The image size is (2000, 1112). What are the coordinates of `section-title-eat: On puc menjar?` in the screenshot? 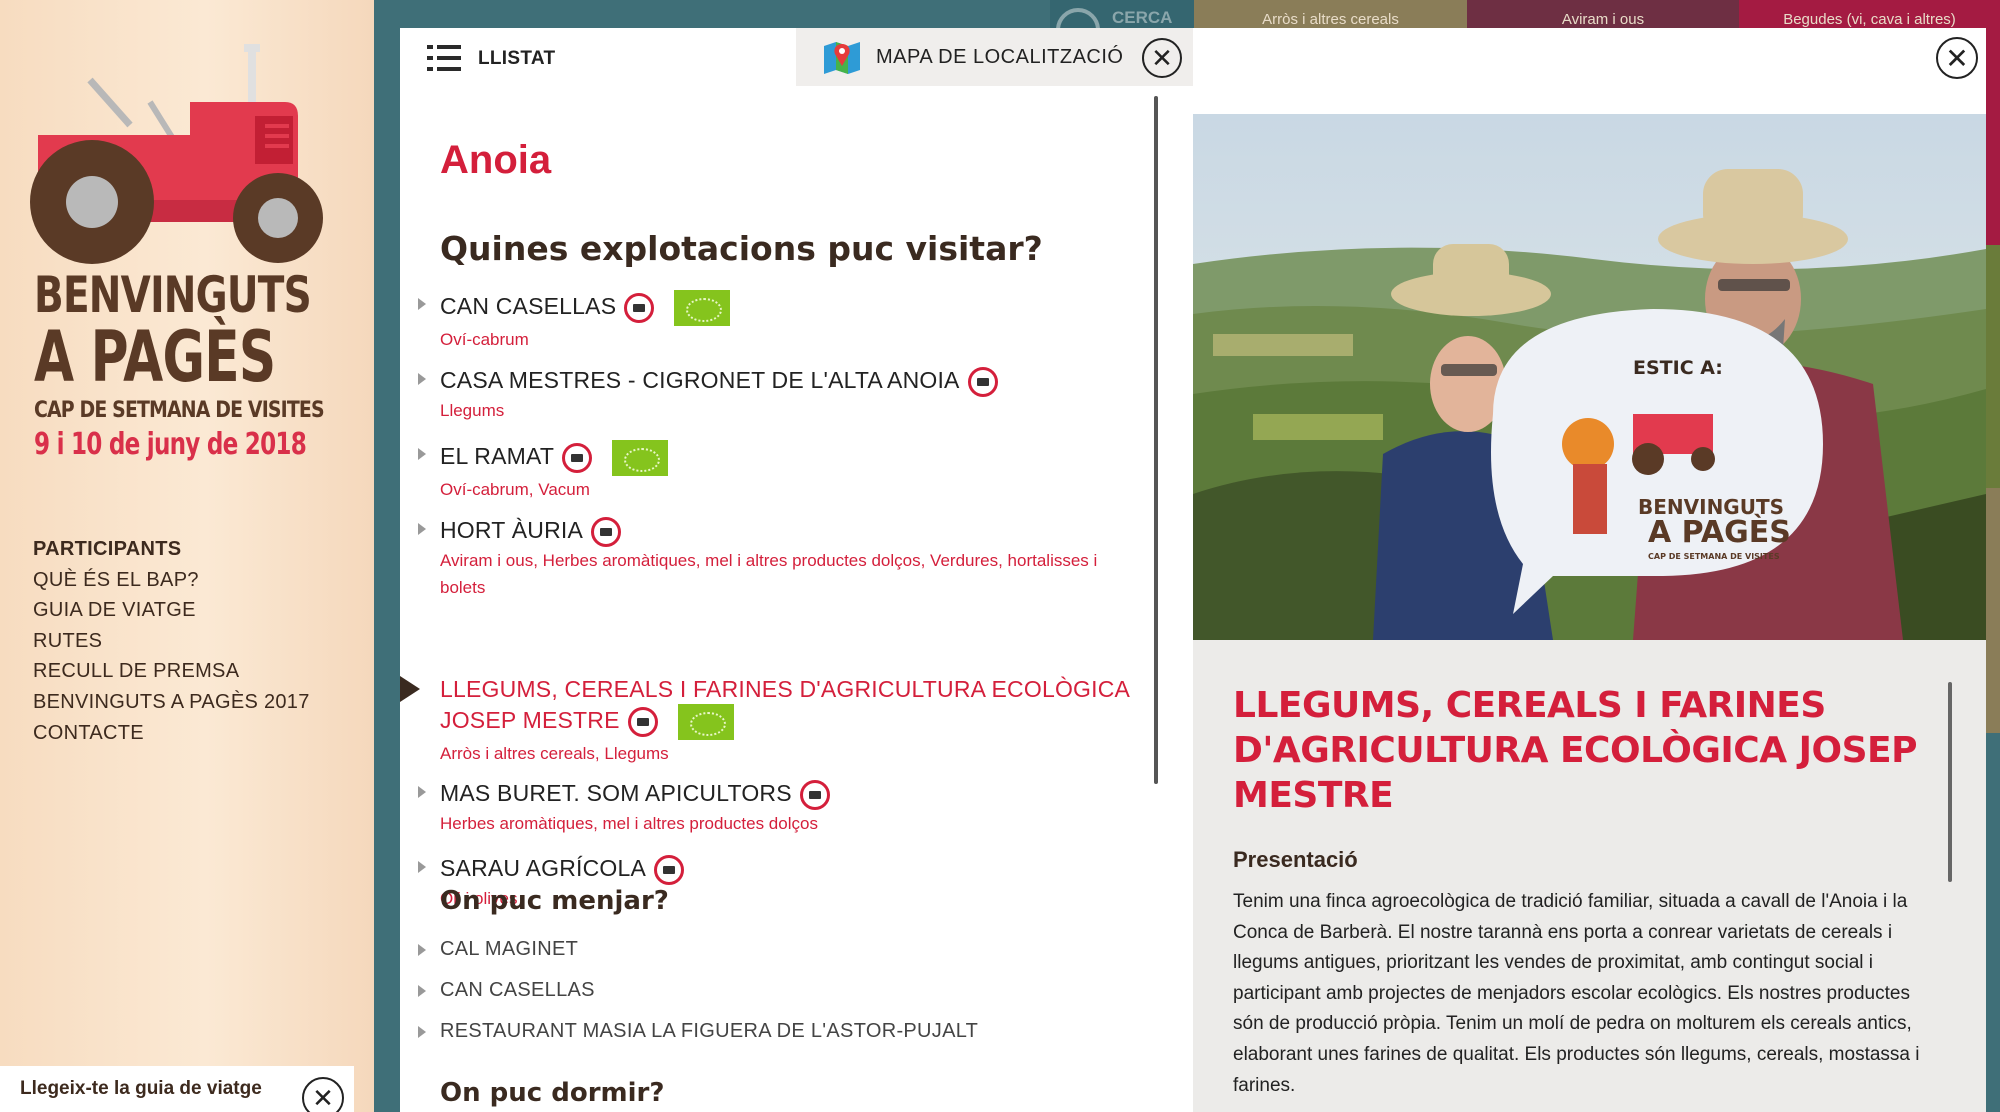 It's located at (554, 901).